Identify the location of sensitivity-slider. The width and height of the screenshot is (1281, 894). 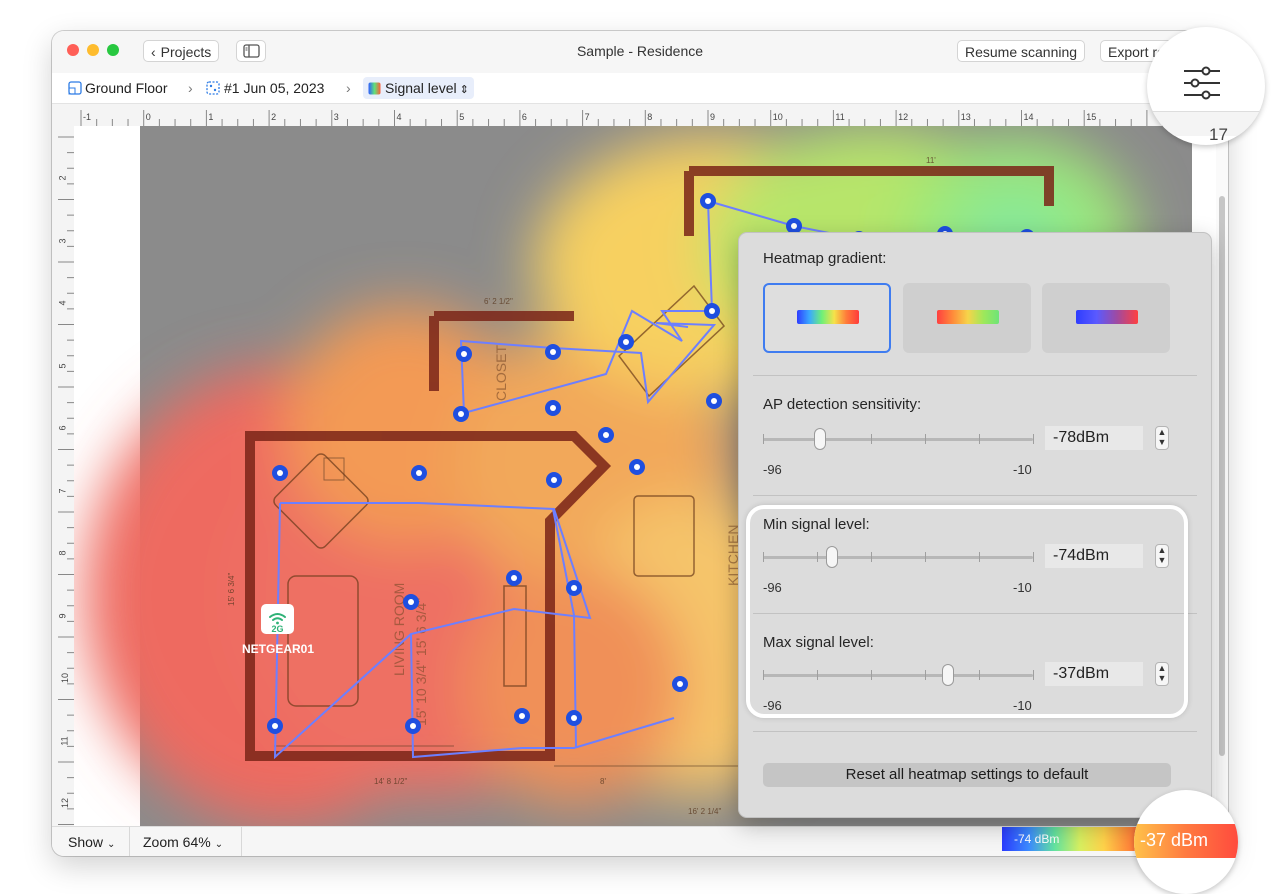
(889, 439).